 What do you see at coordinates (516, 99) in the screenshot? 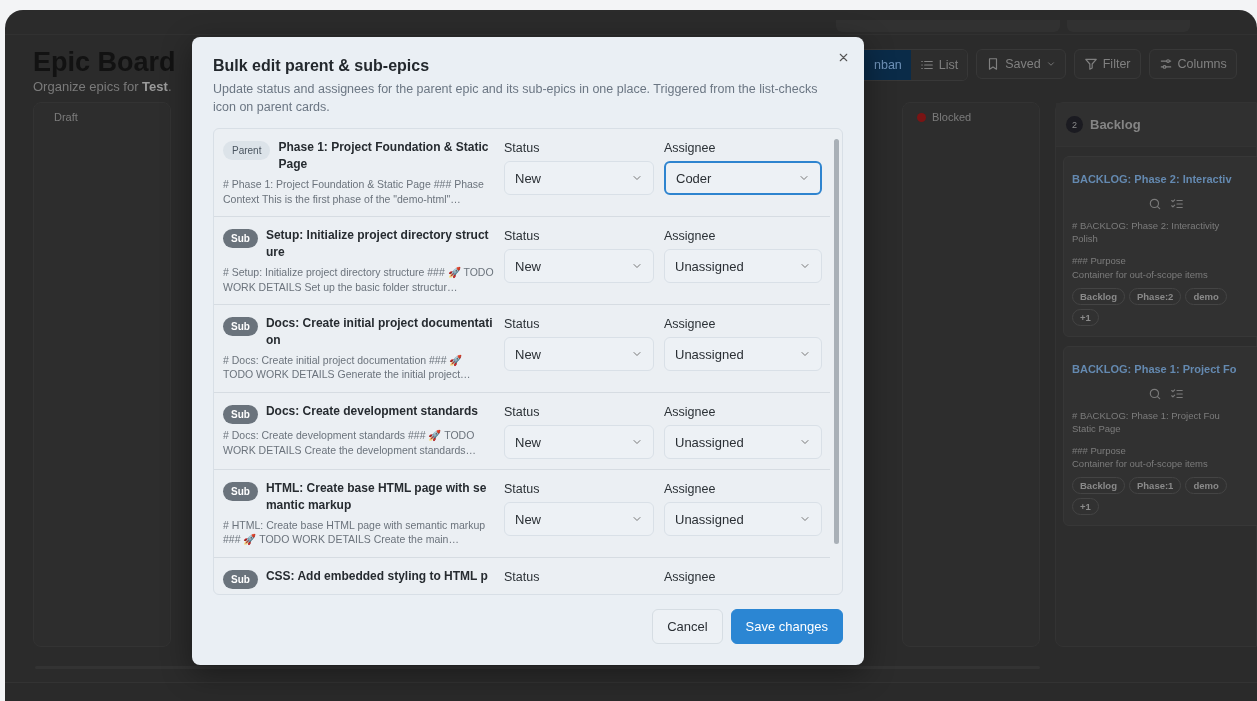
I see `dialog-description: Update status and assignees for the parent epic and its sub-epics in one place. Triggered from the list-checks icon on parent cards.` at bounding box center [516, 99].